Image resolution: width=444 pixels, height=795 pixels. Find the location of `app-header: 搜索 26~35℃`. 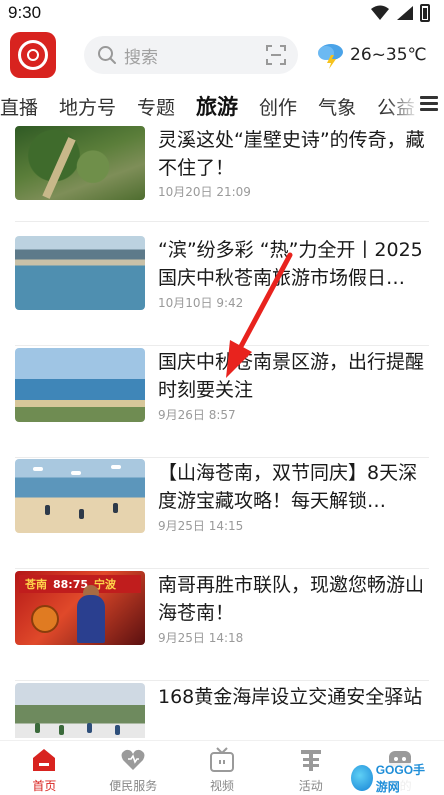

app-header: 搜索 26~35℃ is located at coordinates (222, 55).